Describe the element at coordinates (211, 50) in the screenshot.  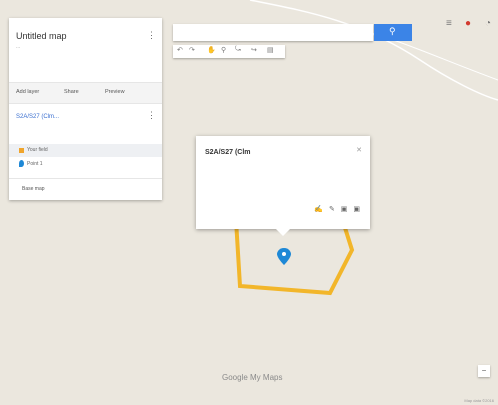
I see `hand-icon: ✋` at that location.